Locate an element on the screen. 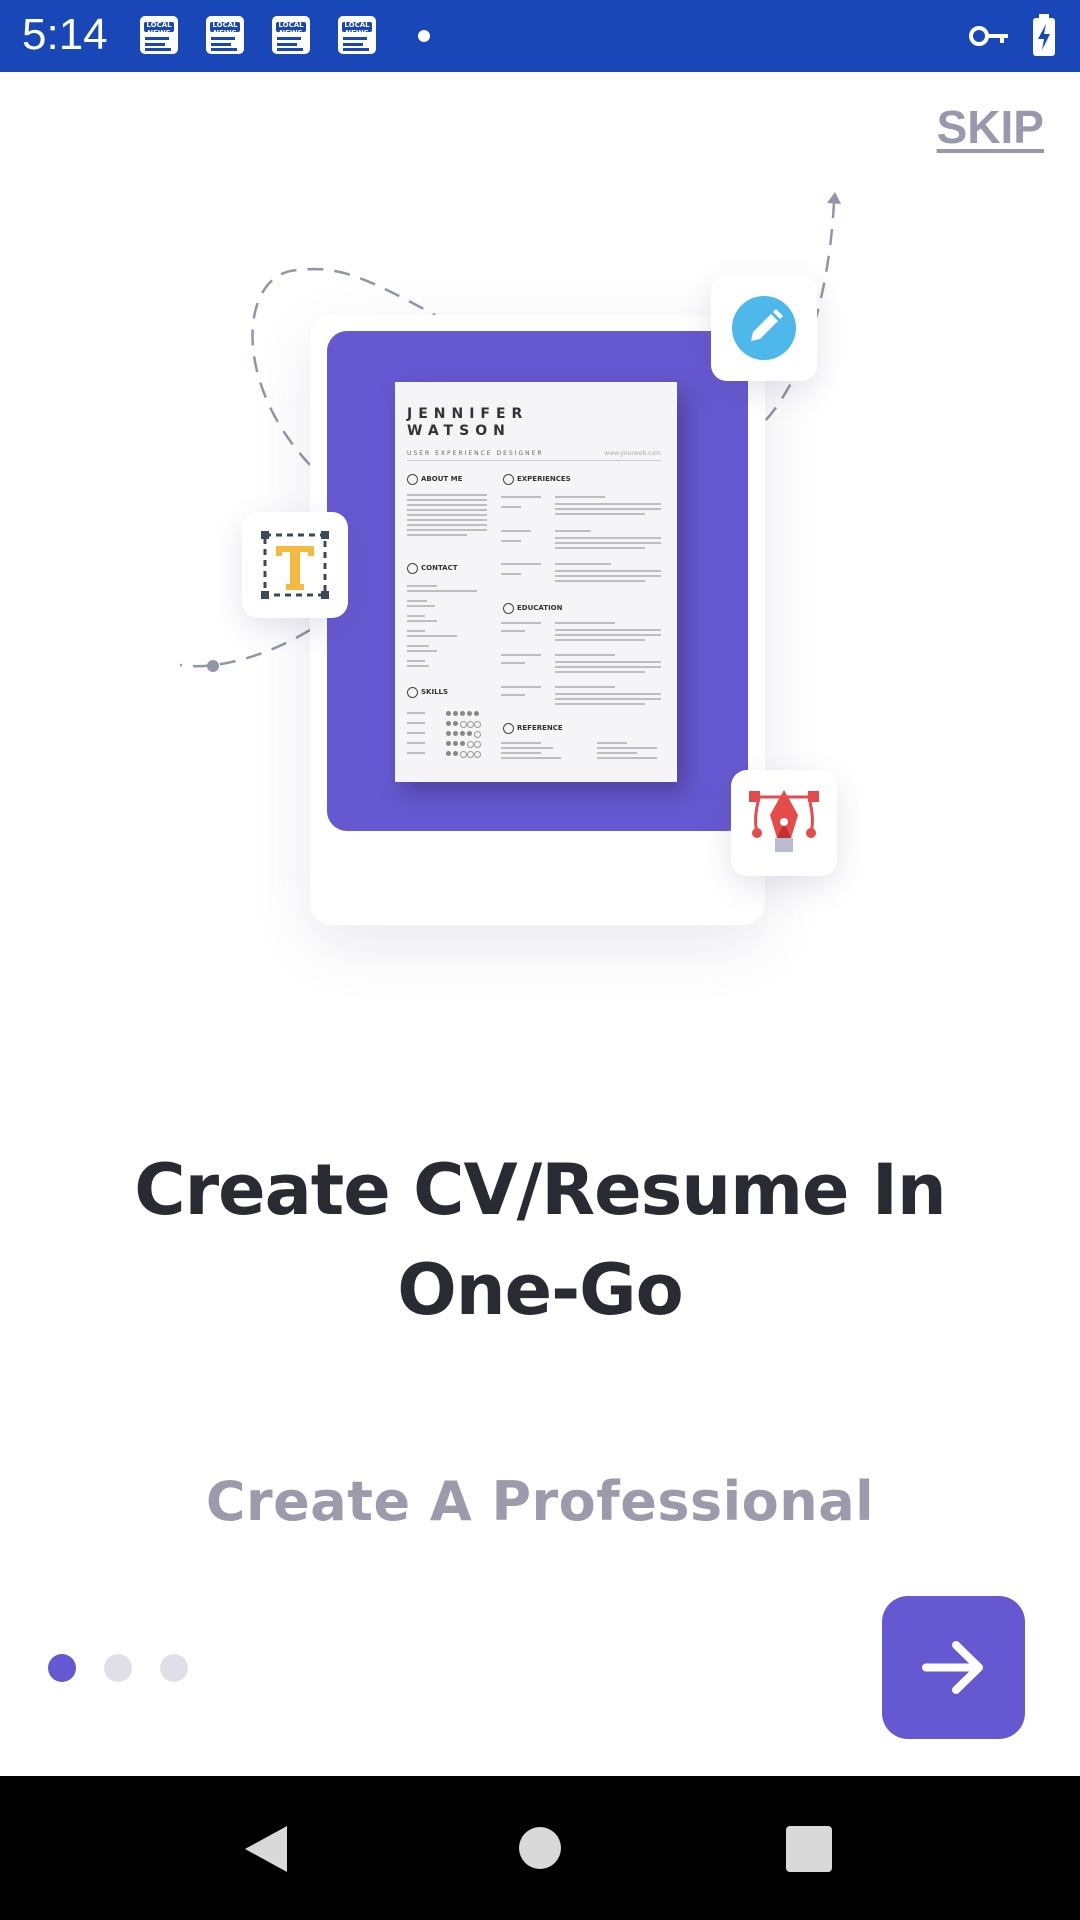 This screenshot has width=1080, height=1920. resume-section-reference: REFERENCE is located at coordinates (540, 728).